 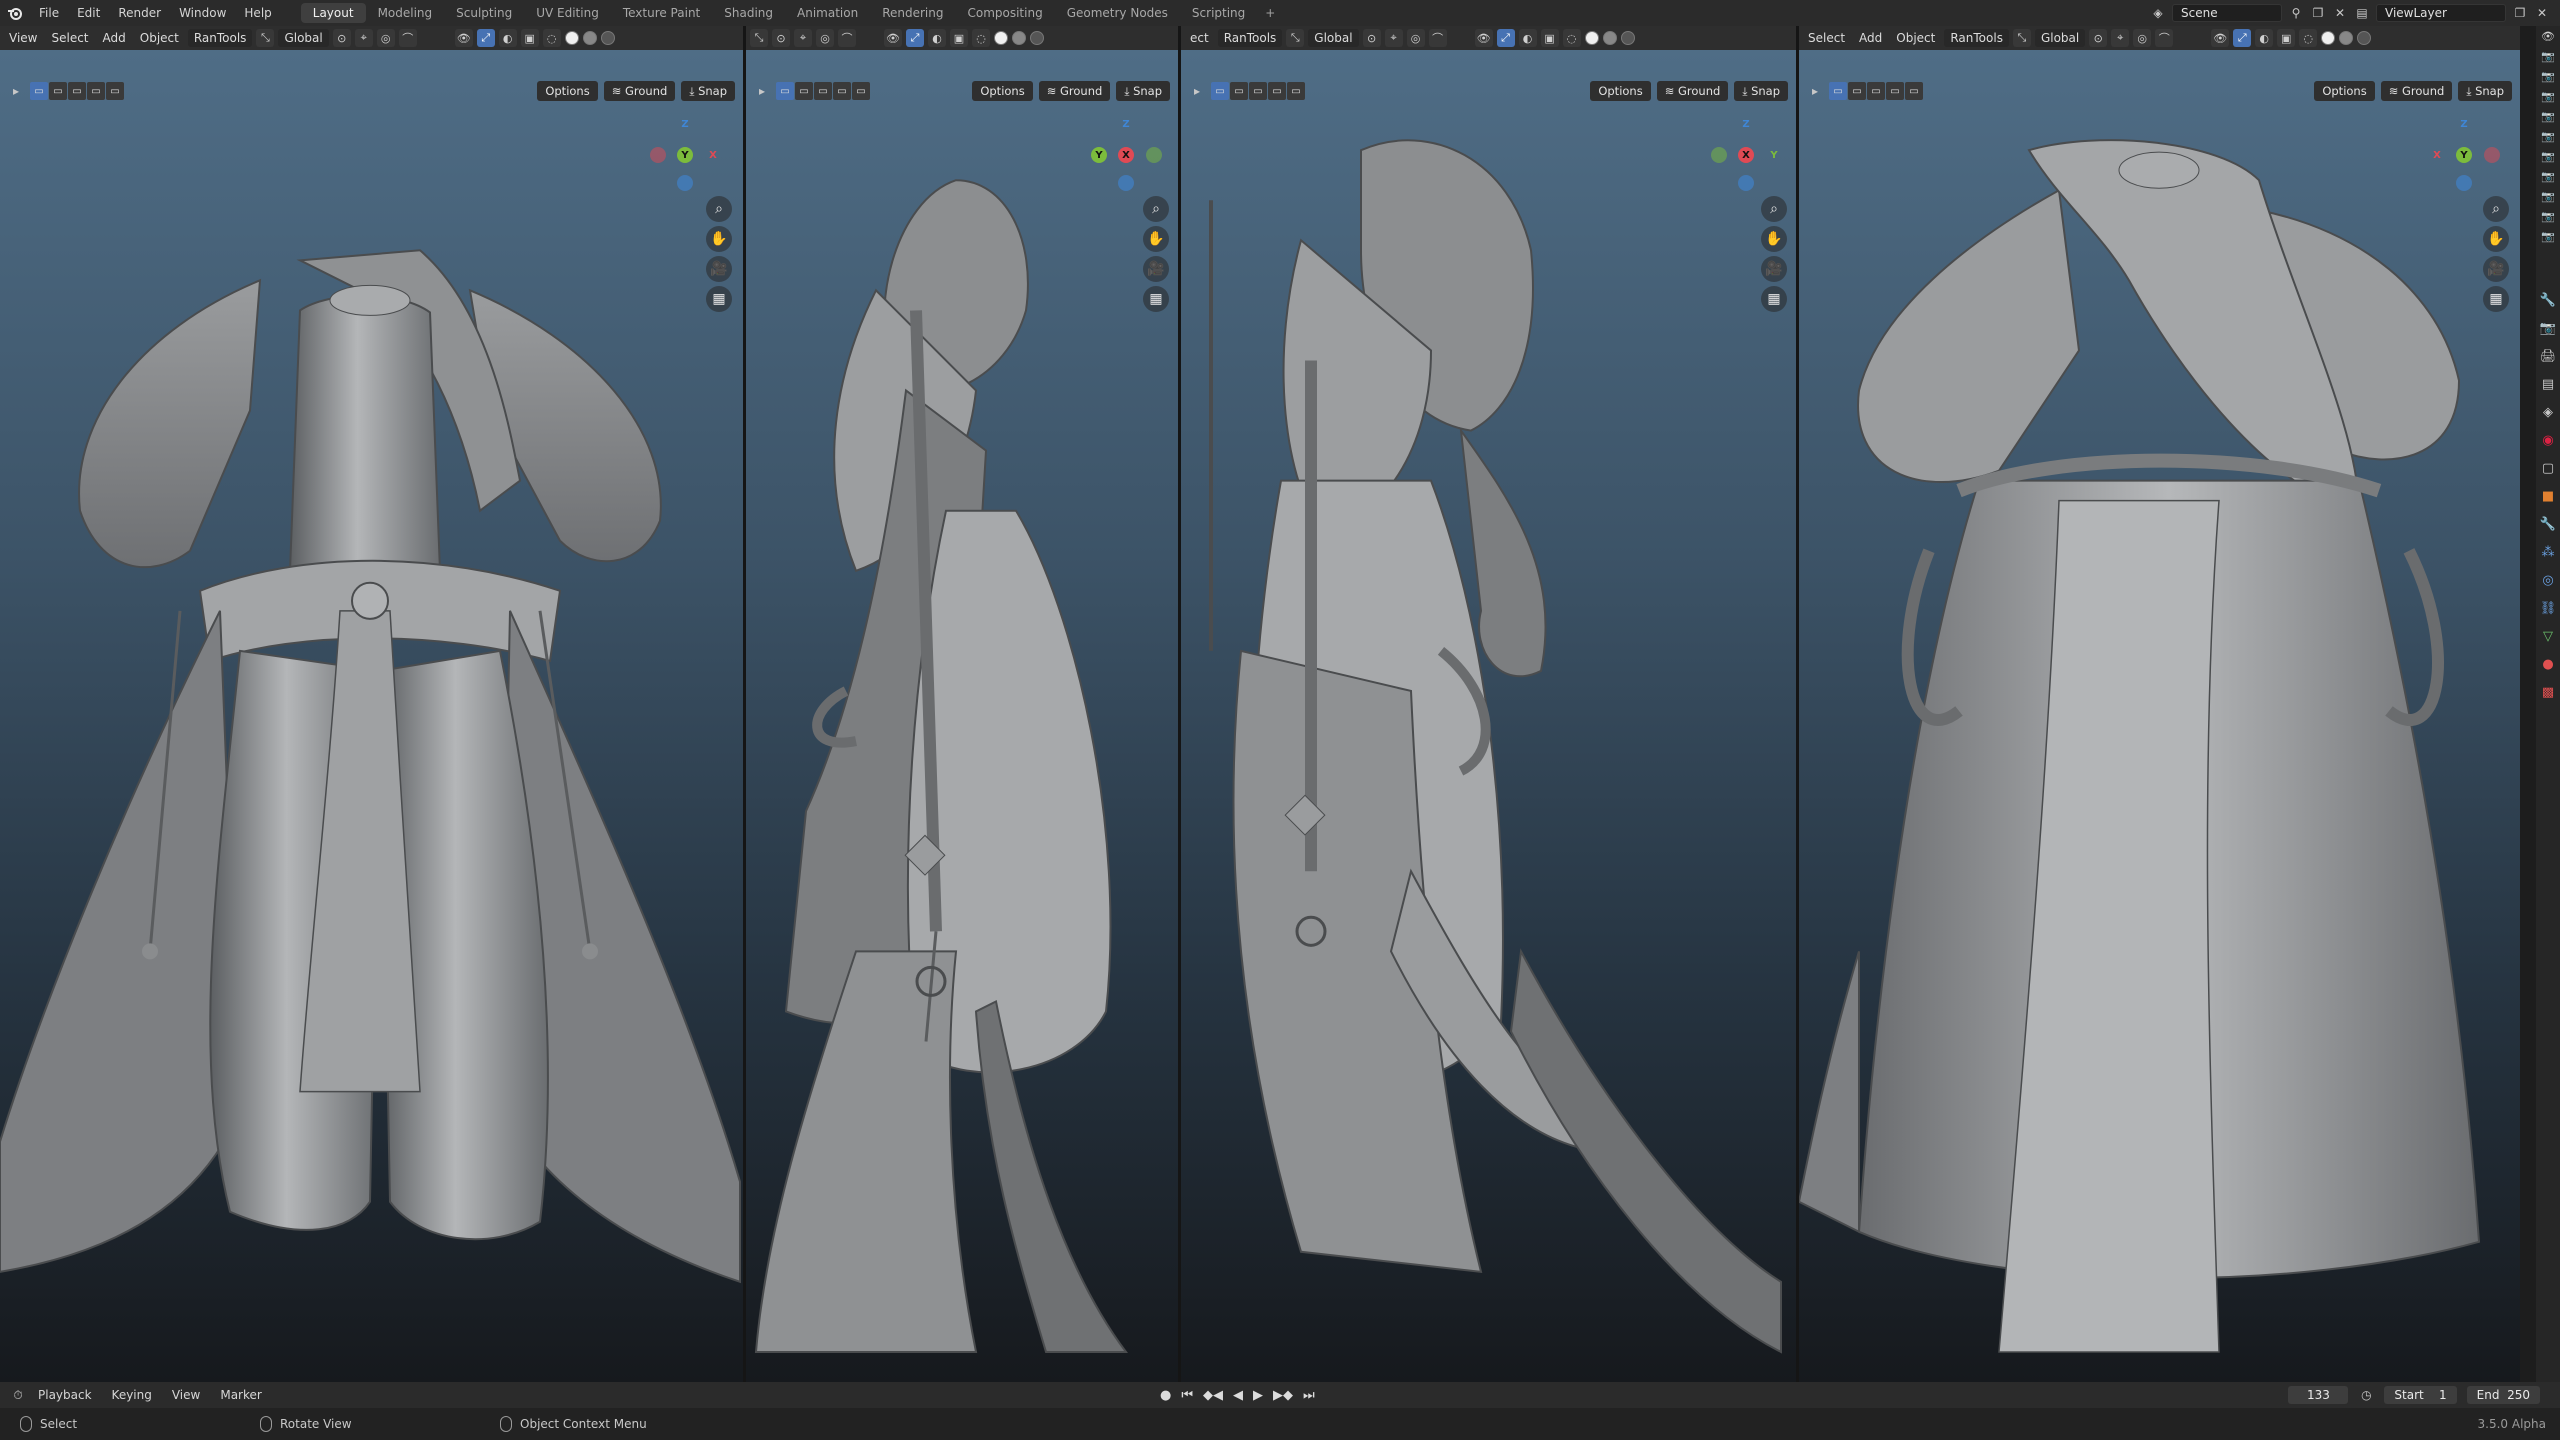 What do you see at coordinates (2296, 13) in the screenshot?
I see `pin-icon: ⚲` at bounding box center [2296, 13].